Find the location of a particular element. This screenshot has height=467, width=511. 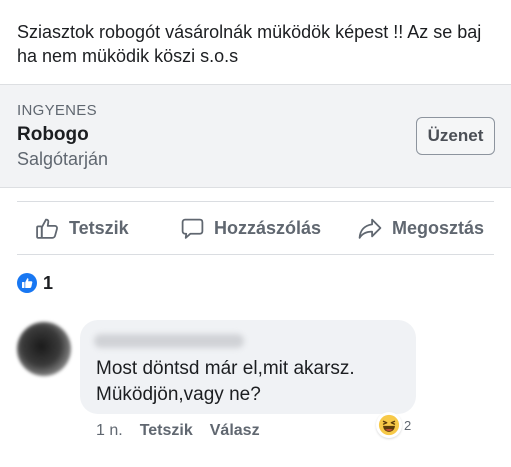

like-button: Tetszik is located at coordinates (82, 228).